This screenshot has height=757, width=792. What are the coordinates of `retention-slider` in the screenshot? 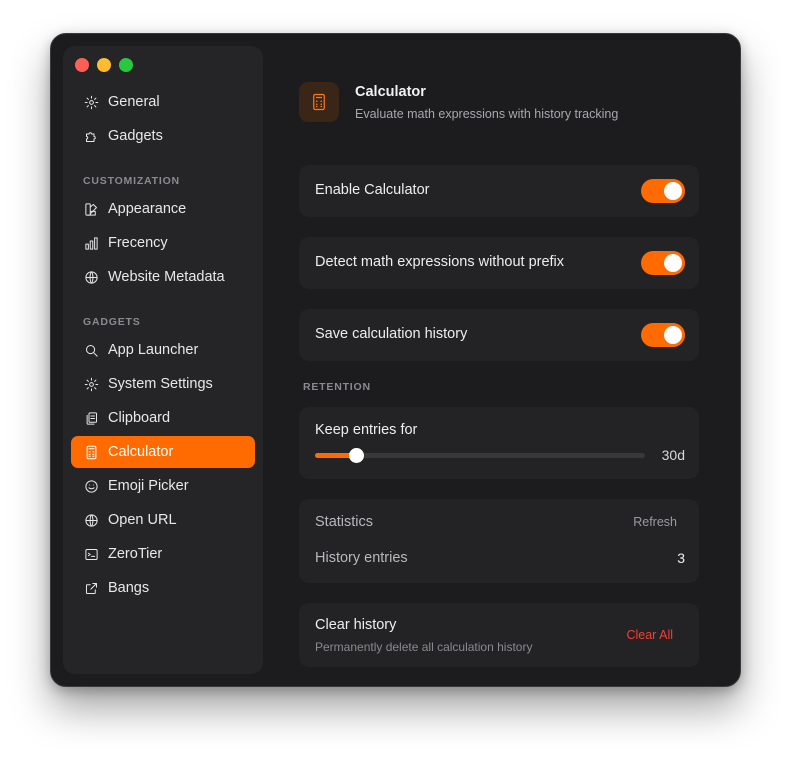 It's located at (480, 455).